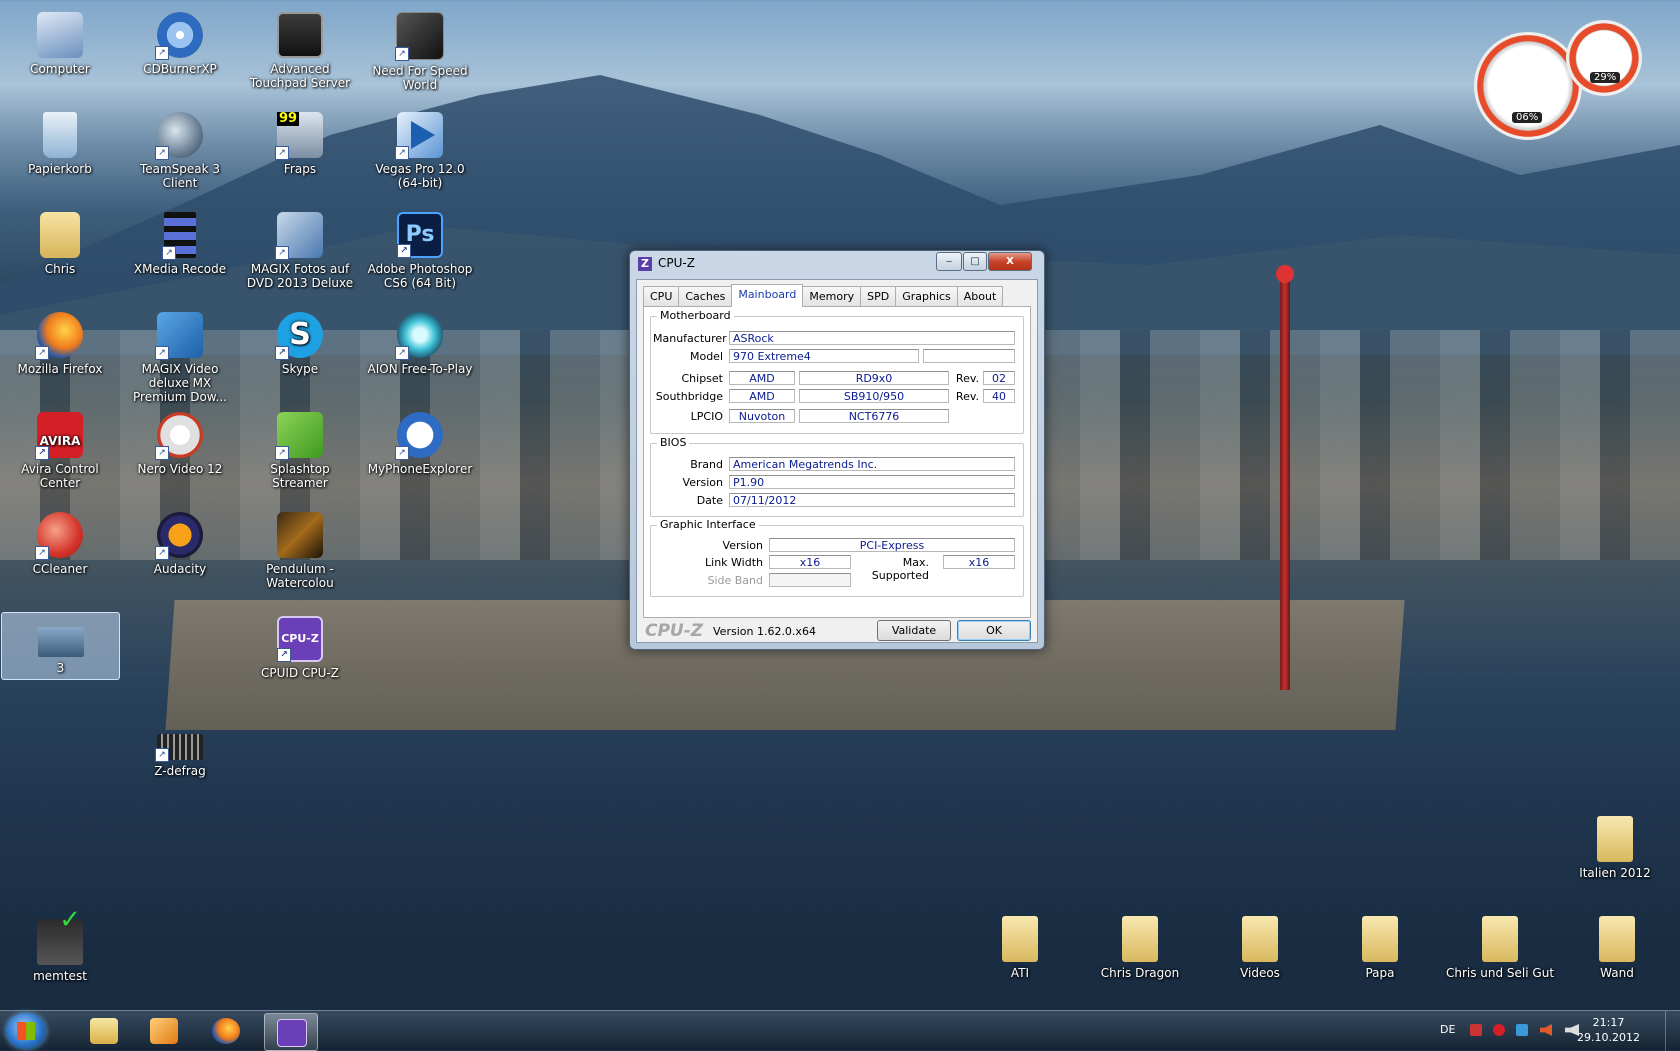 This screenshot has height=1051, width=1680. I want to click on desktop-folder-italien-2012: Italien 2012, so click(1615, 846).